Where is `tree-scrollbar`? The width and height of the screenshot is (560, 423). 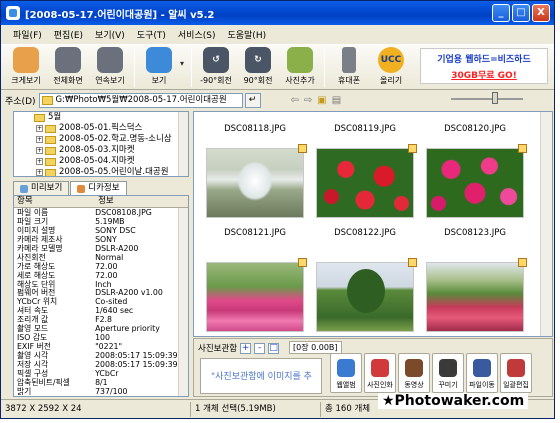
tree-scrollbar is located at coordinates (183, 144).